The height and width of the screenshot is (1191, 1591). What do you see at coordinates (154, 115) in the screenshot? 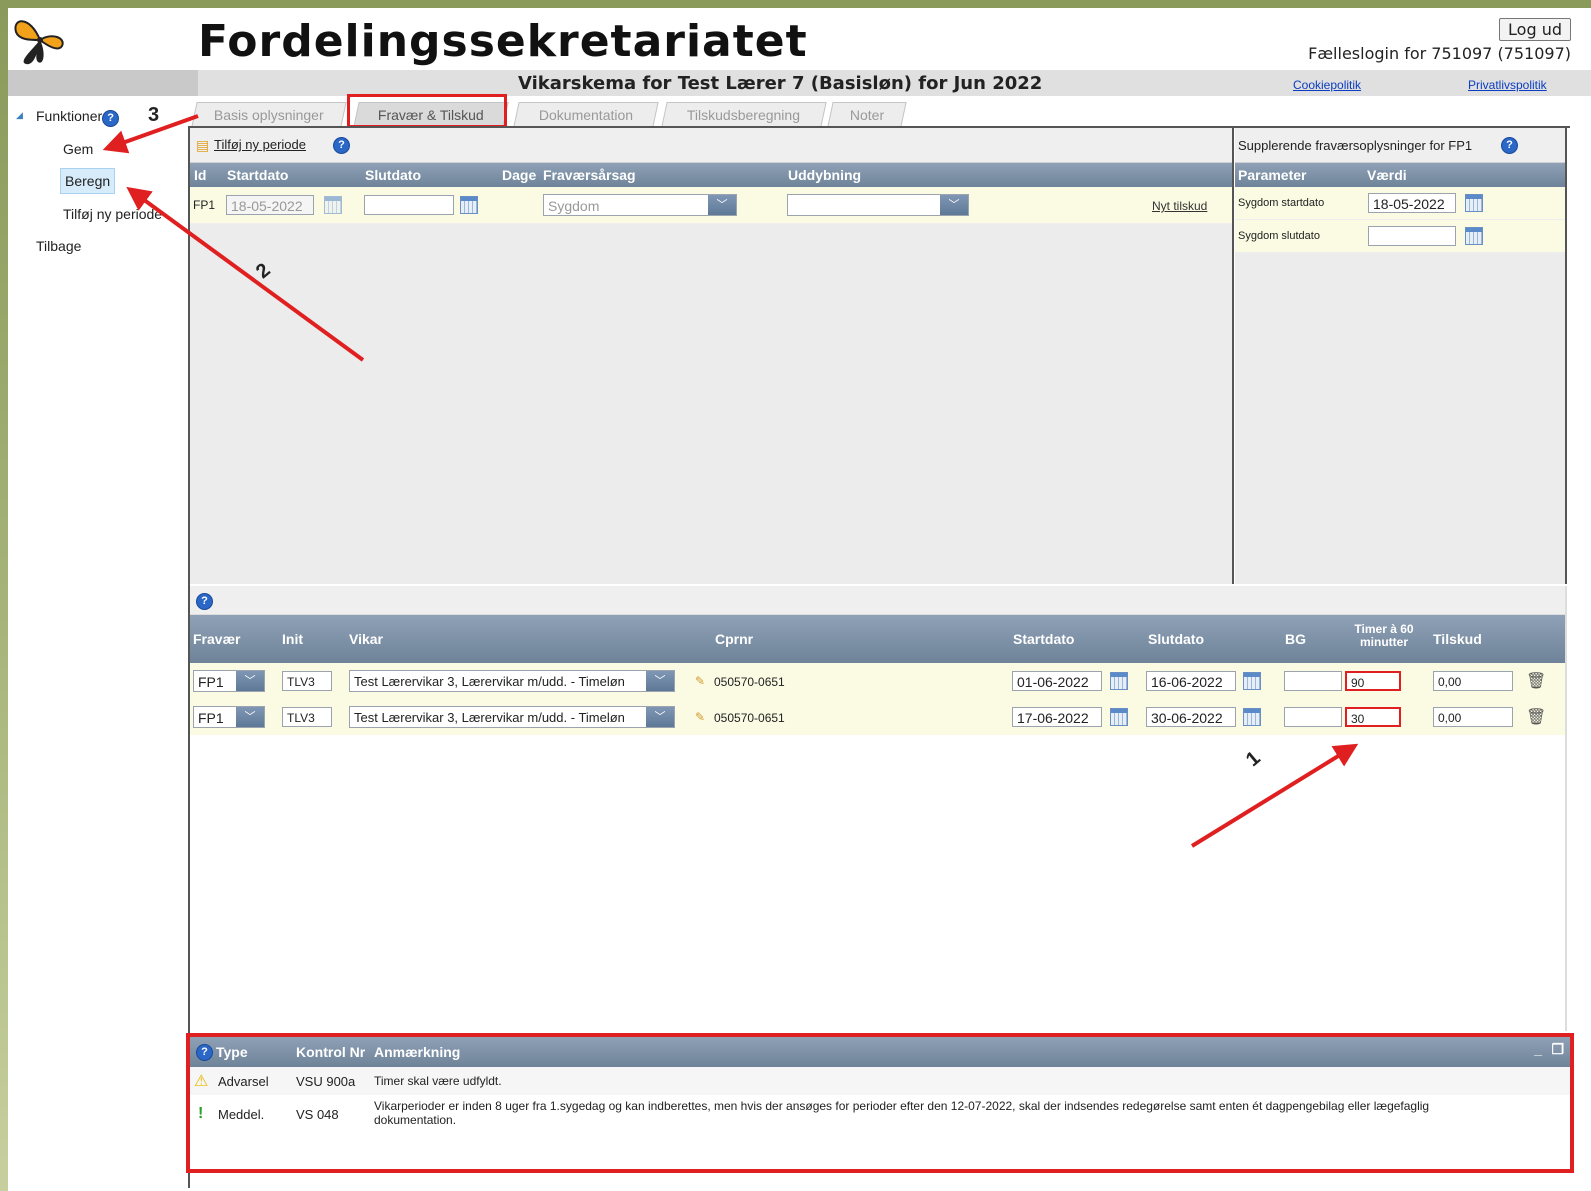
I see `annotation-label-3: 3` at bounding box center [154, 115].